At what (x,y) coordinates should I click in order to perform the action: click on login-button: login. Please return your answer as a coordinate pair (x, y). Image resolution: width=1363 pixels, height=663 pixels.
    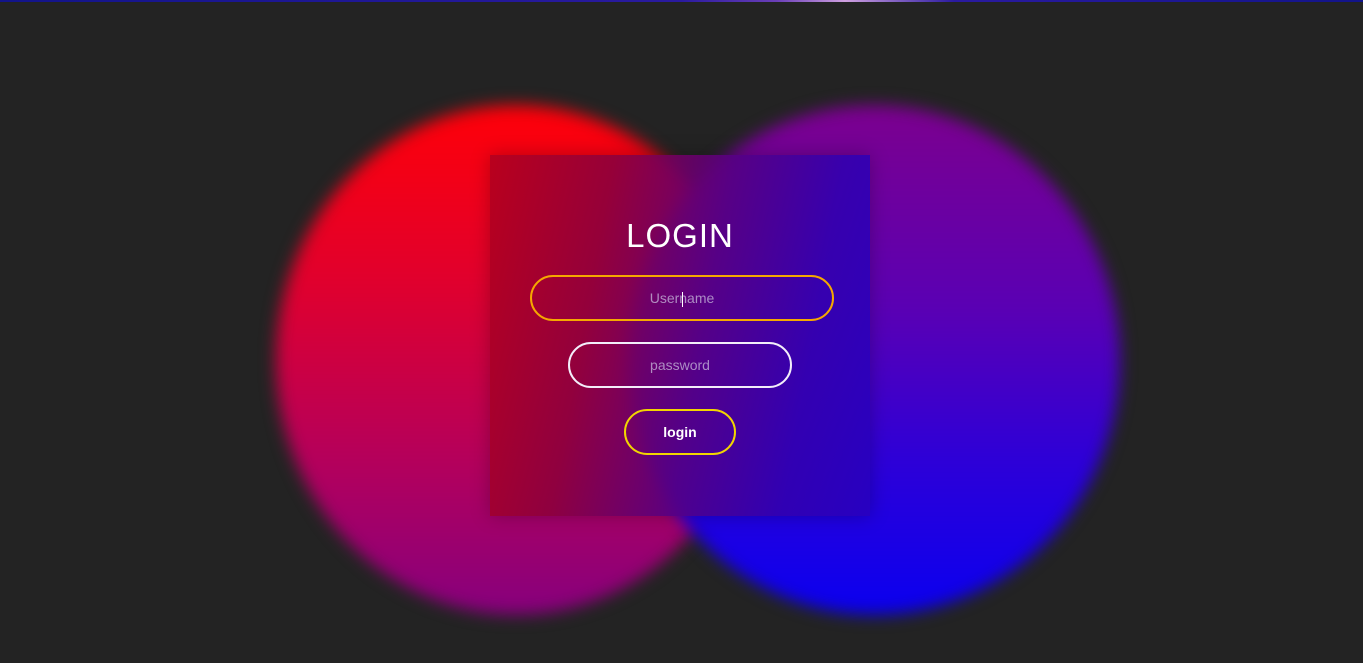
    Looking at the image, I should click on (680, 432).